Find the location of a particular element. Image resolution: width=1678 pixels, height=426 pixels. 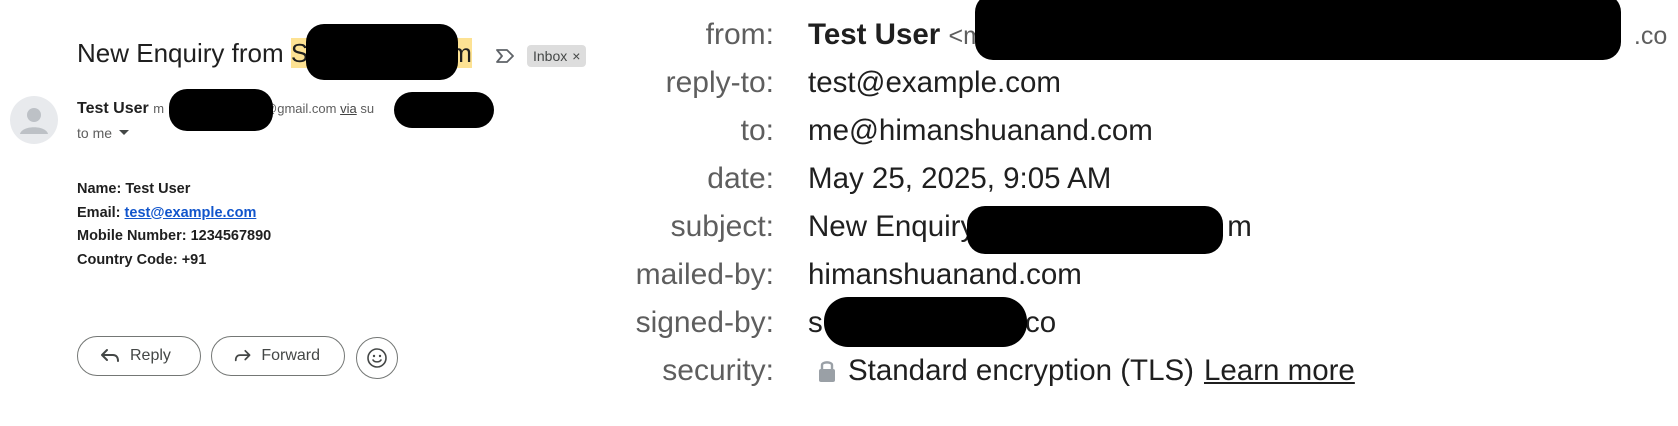

forward-label: Forward is located at coordinates (290, 355).